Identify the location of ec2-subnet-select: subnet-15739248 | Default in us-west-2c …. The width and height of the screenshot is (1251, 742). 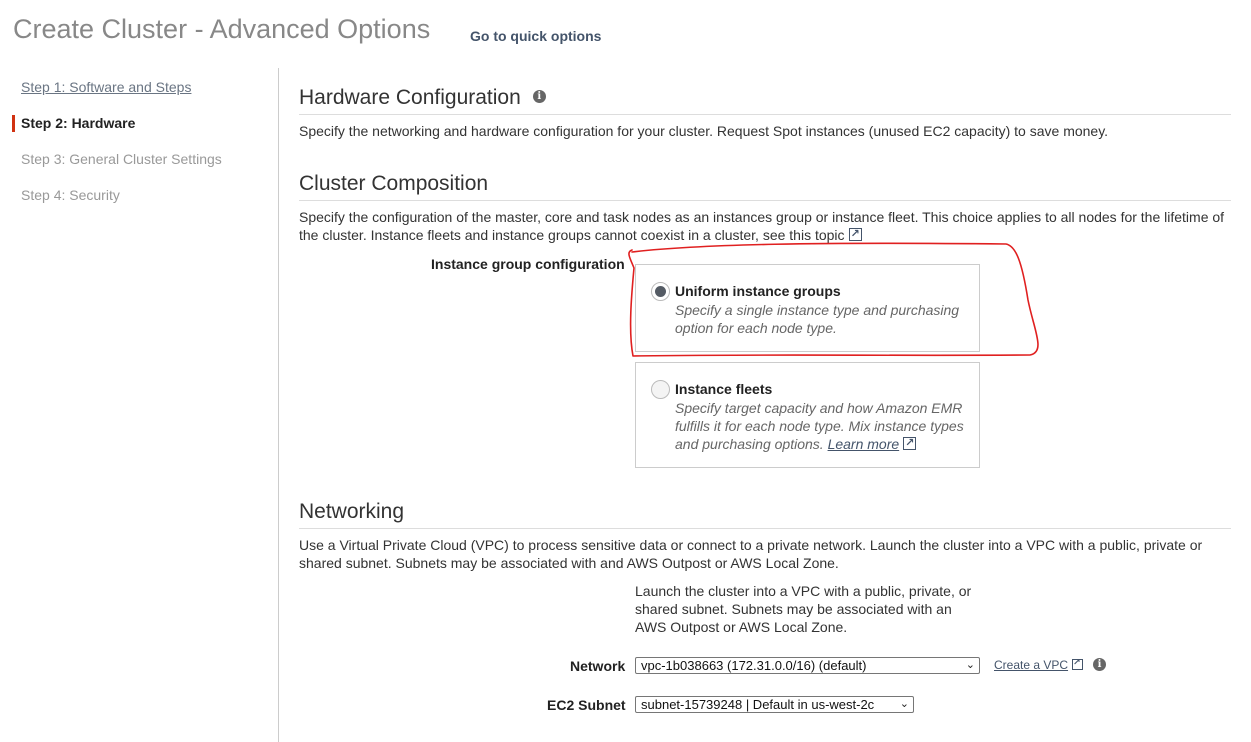
(774, 704).